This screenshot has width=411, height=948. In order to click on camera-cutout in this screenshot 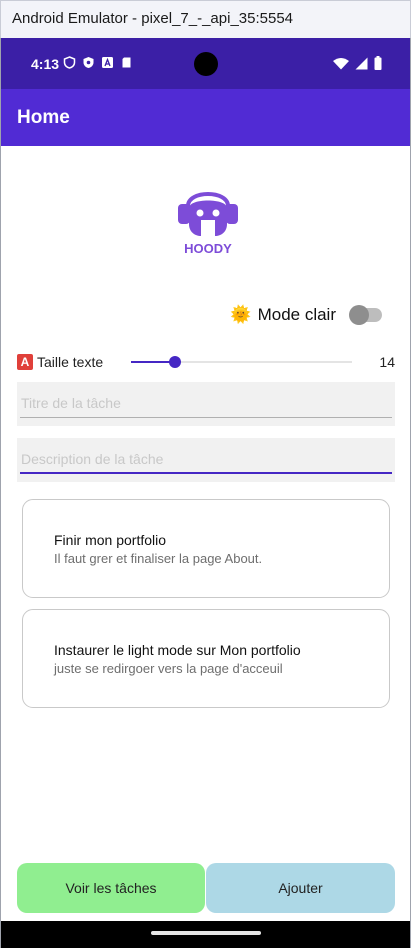, I will do `click(206, 64)`.